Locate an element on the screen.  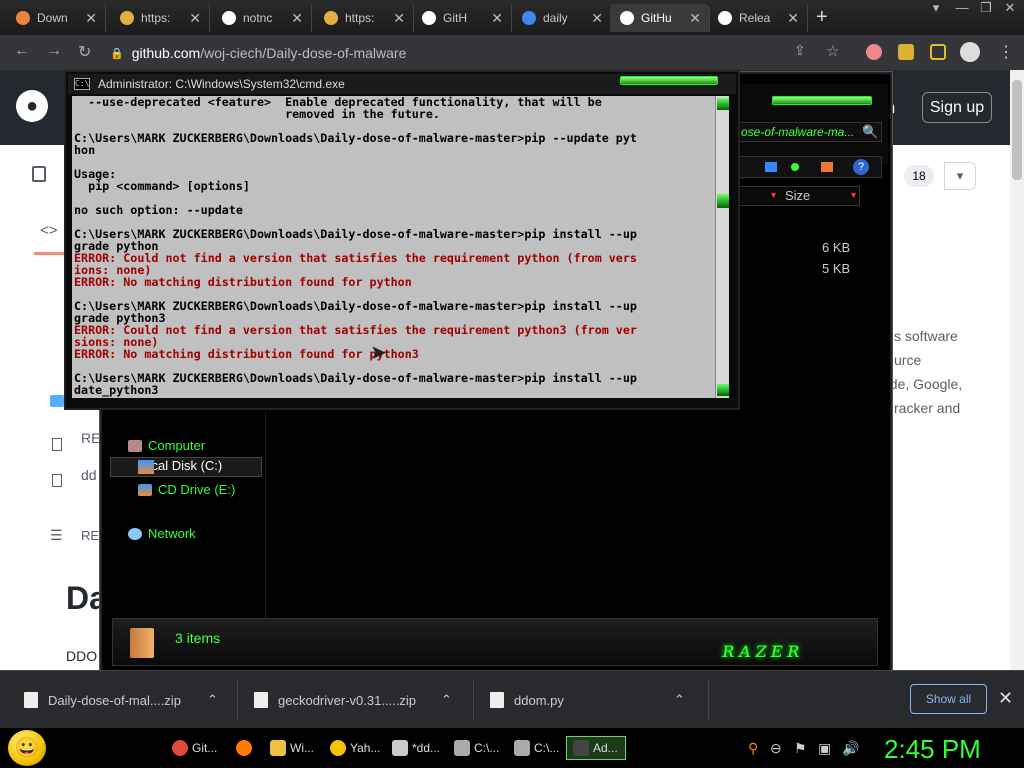
sign-up-button: Sign up is located at coordinates (957, 107).